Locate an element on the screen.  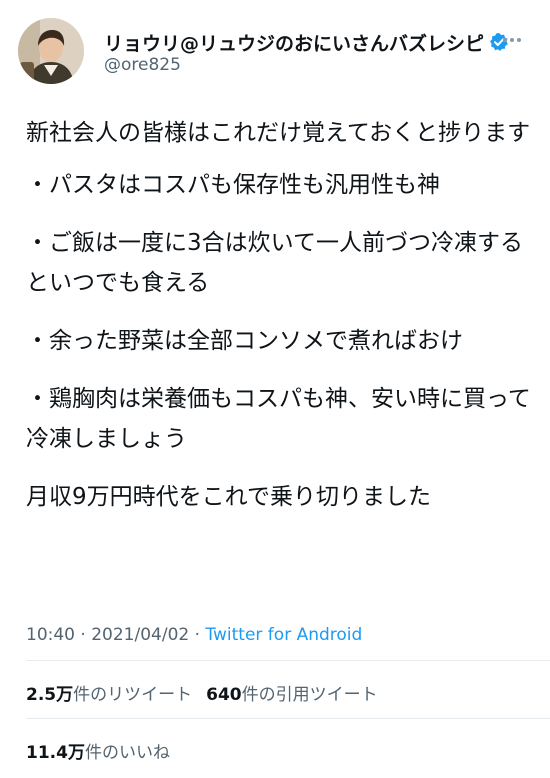
tweet-header: リョウリ@リュウジのおにいさんバズレシピ @ore825 is located at coordinates (275, 50).